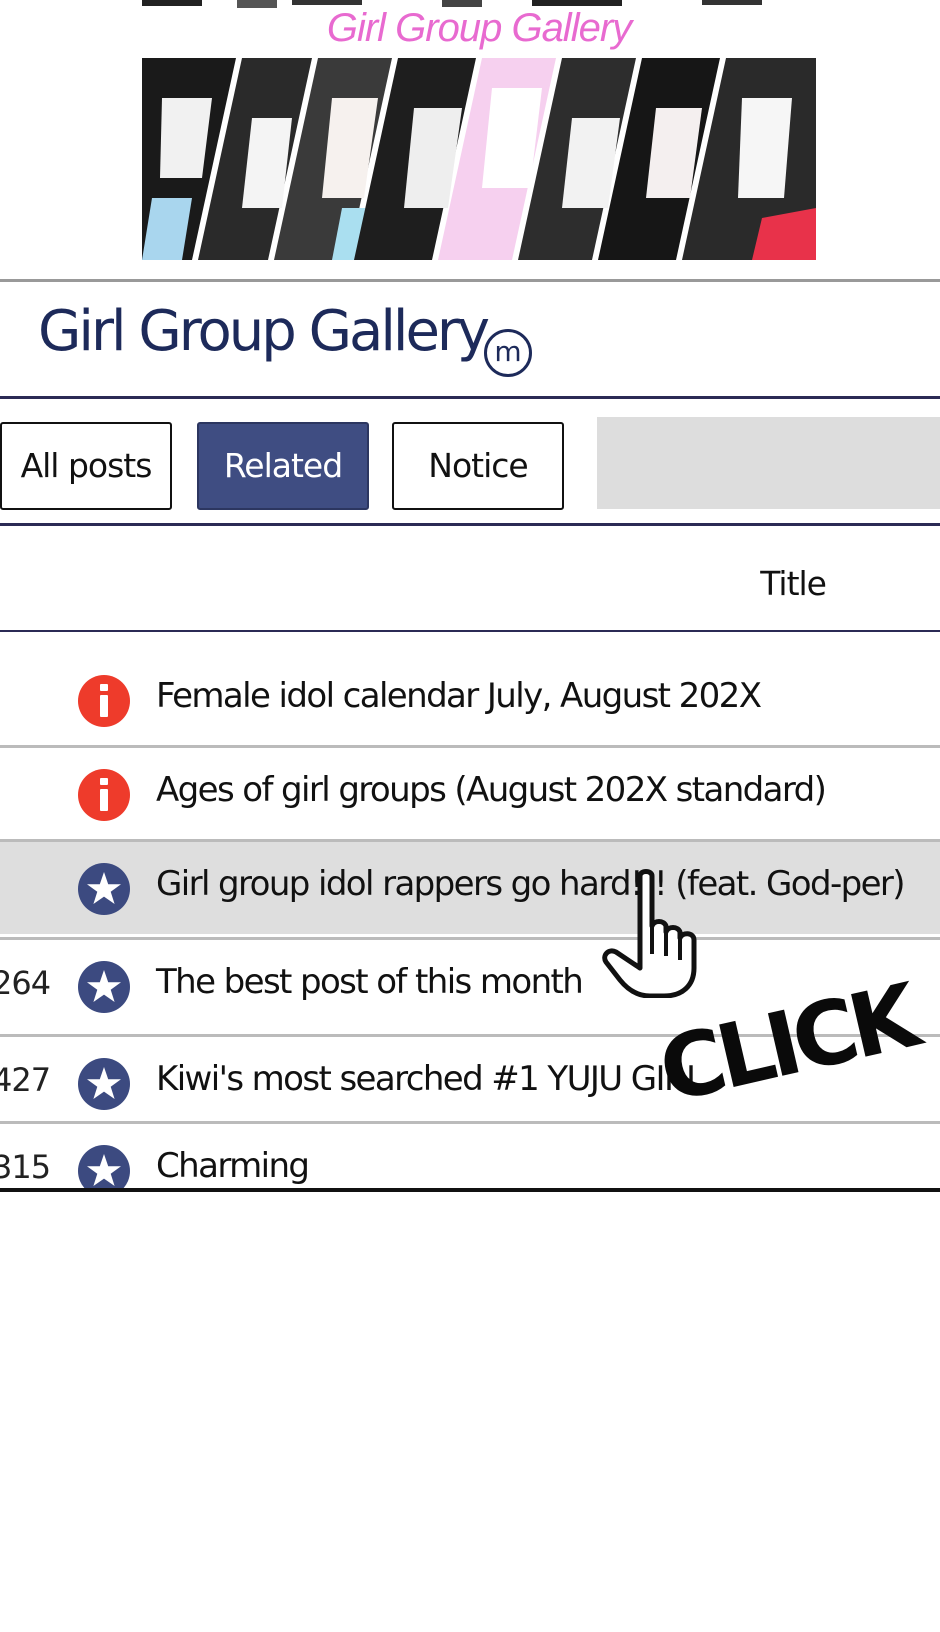 The width and height of the screenshot is (940, 1632). What do you see at coordinates (264, 332) in the screenshot?
I see `gallery-title: Girl Group Gallery` at bounding box center [264, 332].